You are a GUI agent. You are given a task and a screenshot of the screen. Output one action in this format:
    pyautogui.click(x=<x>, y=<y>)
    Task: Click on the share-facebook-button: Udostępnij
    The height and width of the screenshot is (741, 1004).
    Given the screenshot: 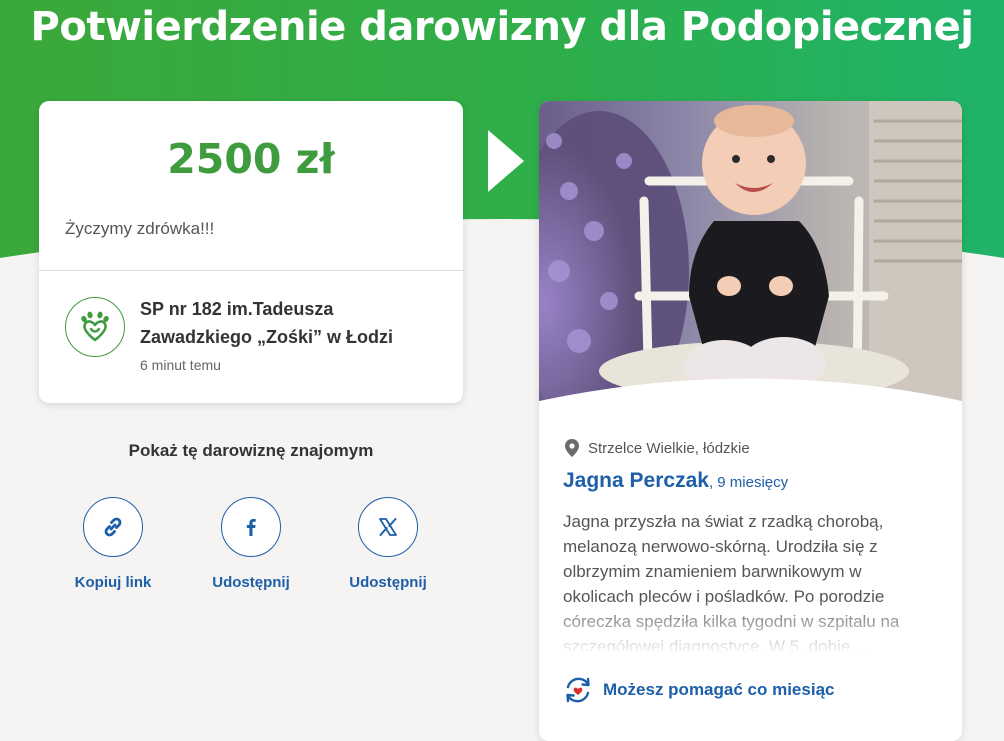 What is the action you would take?
    pyautogui.click(x=251, y=544)
    